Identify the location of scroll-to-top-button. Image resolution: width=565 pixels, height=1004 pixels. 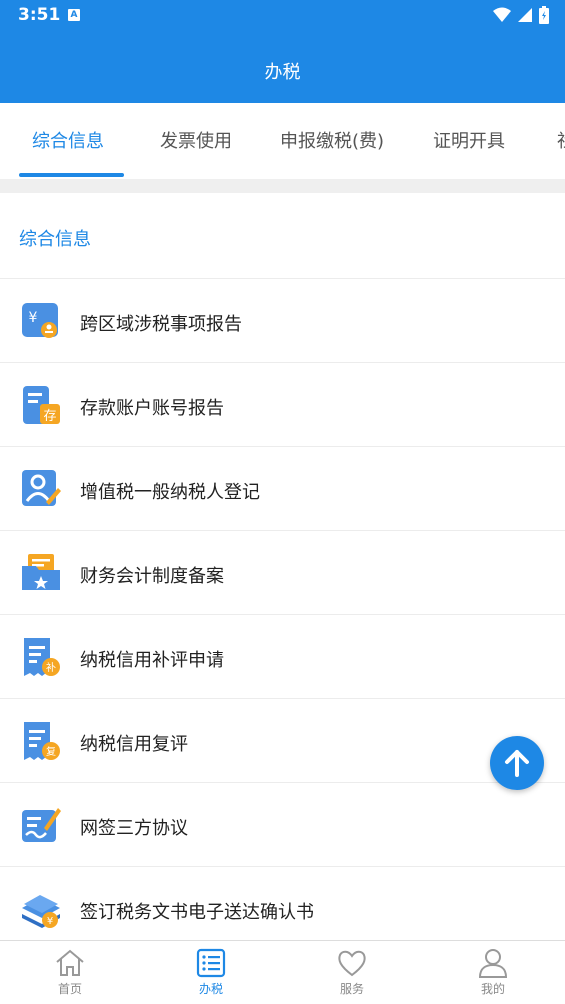
(517, 763).